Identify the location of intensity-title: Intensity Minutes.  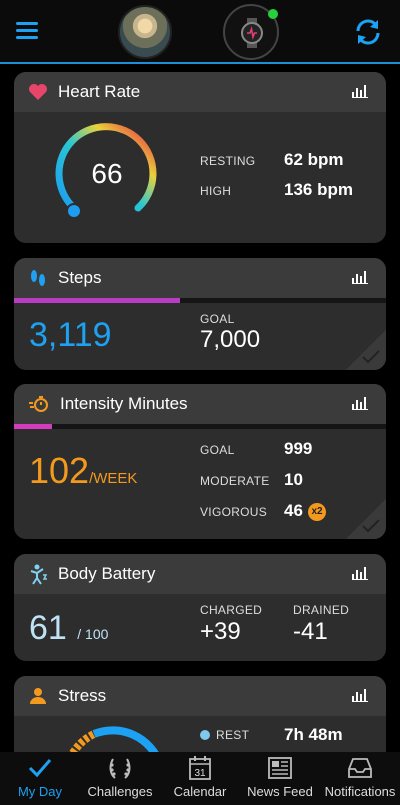
(124, 403).